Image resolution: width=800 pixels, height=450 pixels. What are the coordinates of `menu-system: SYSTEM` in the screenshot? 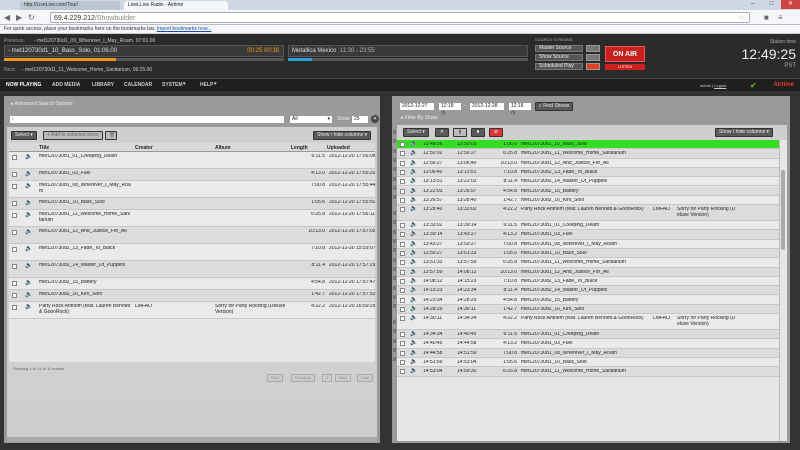 It's located at (172, 85).